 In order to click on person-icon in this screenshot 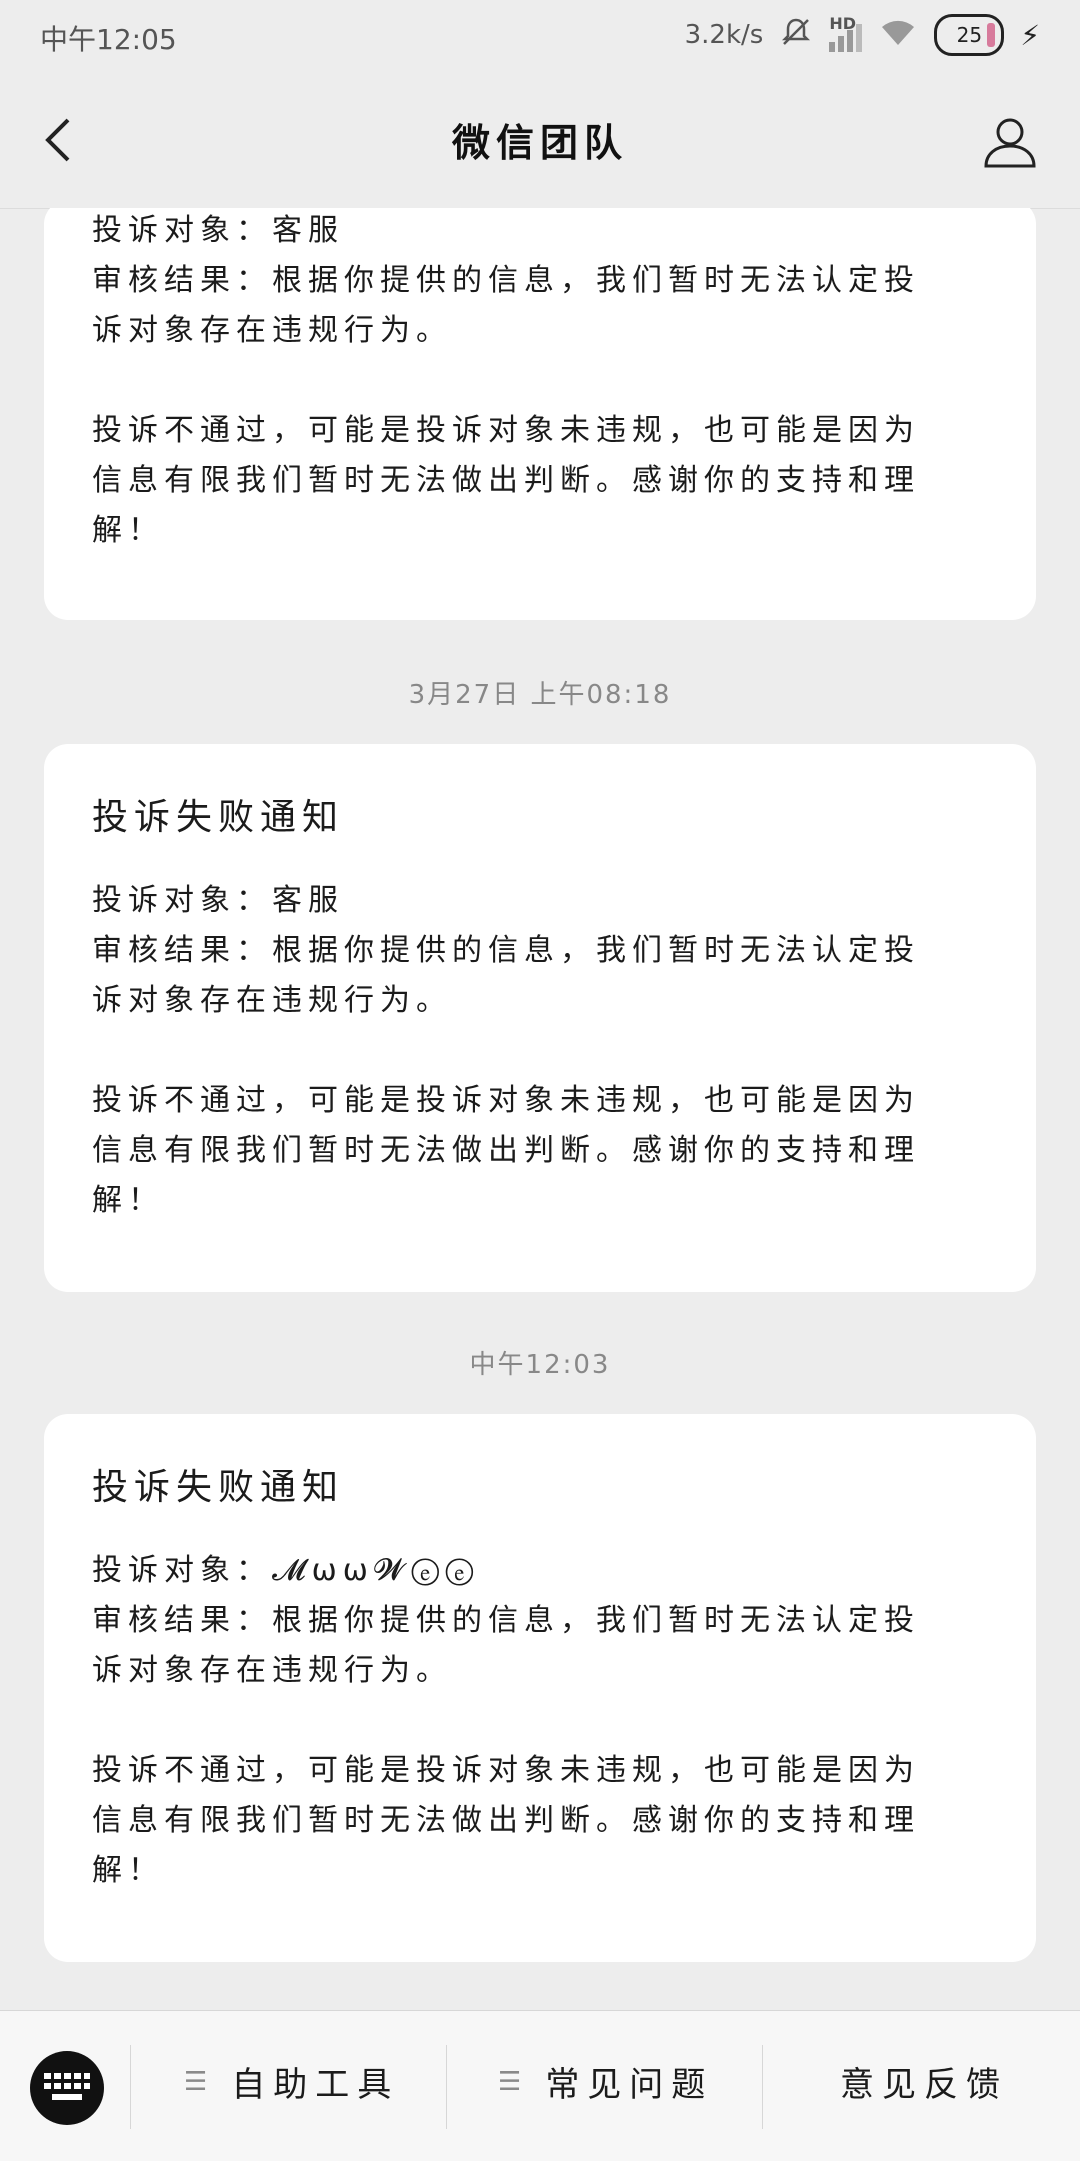, I will do `click(1010, 143)`.